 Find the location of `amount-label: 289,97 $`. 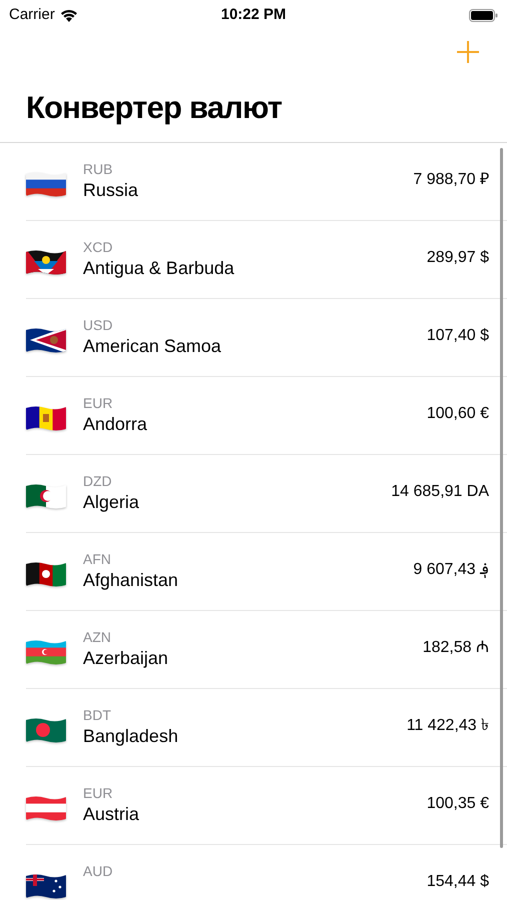

amount-label: 289,97 $ is located at coordinates (457, 258).